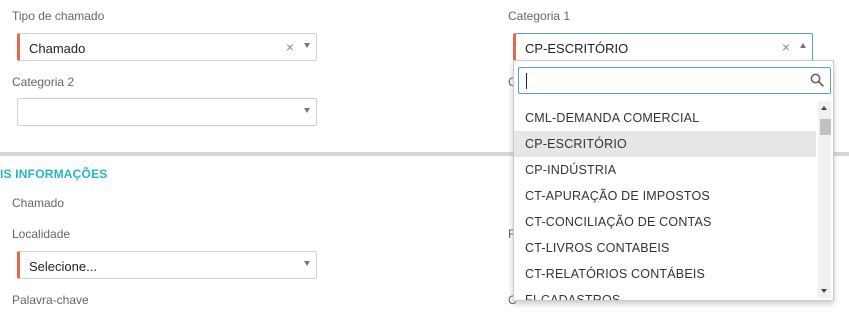 The height and width of the screenshot is (313, 849). What do you see at coordinates (824, 291) in the screenshot?
I see `scroll-down-arrow-icon` at bounding box center [824, 291].